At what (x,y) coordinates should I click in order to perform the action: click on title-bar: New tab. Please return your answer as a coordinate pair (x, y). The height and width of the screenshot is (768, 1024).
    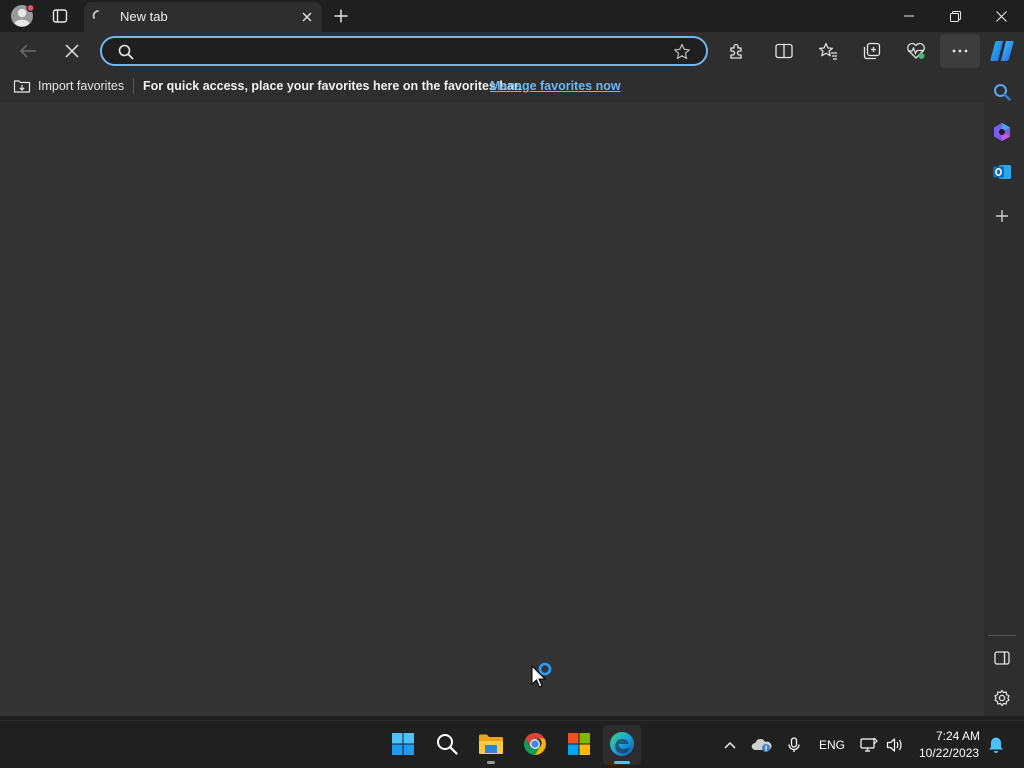
    Looking at the image, I should click on (512, 16).